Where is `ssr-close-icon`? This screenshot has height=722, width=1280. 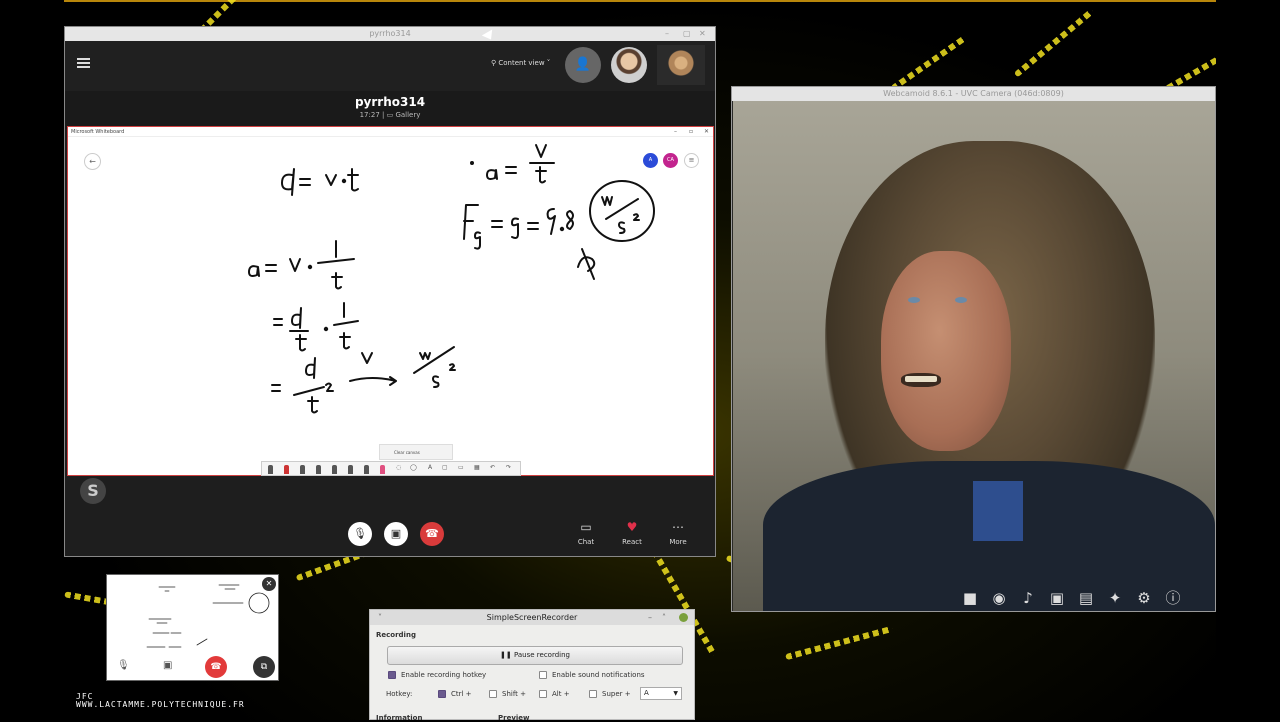
ssr-close-icon is located at coordinates (683, 617).